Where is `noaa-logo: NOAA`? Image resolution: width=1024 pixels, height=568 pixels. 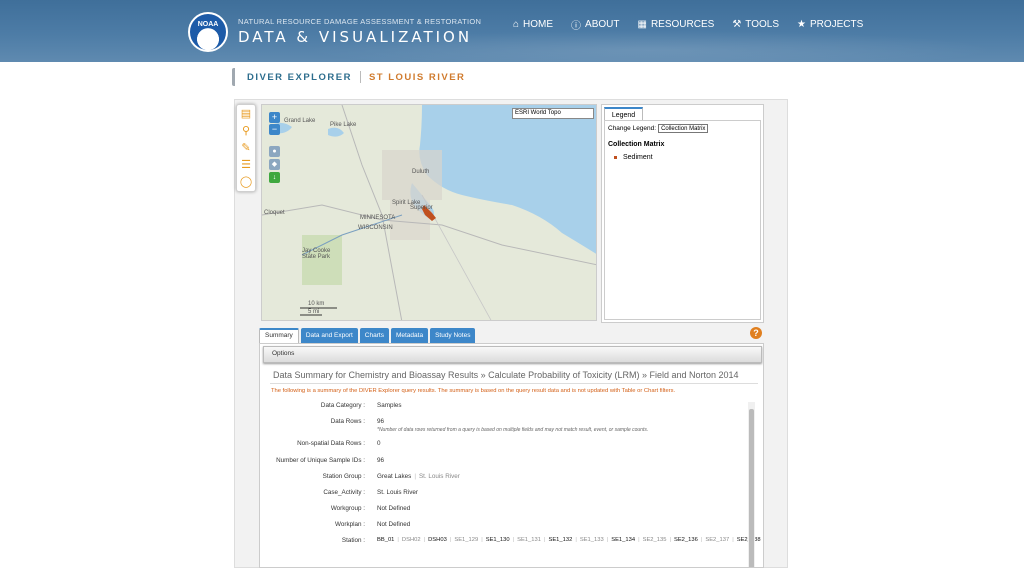
noaa-logo: NOAA is located at coordinates (208, 32).